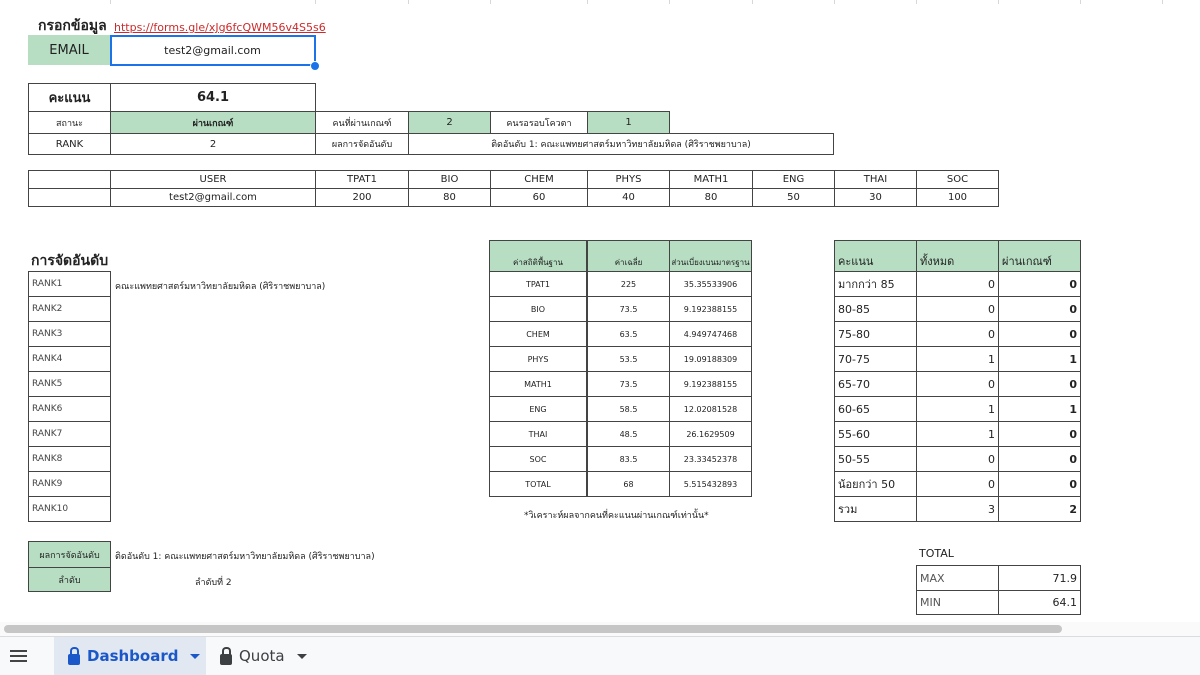 The height and width of the screenshot is (675, 1200). What do you see at coordinates (628, 434) in the screenshot?
I see `stats-cell: 48.5` at bounding box center [628, 434].